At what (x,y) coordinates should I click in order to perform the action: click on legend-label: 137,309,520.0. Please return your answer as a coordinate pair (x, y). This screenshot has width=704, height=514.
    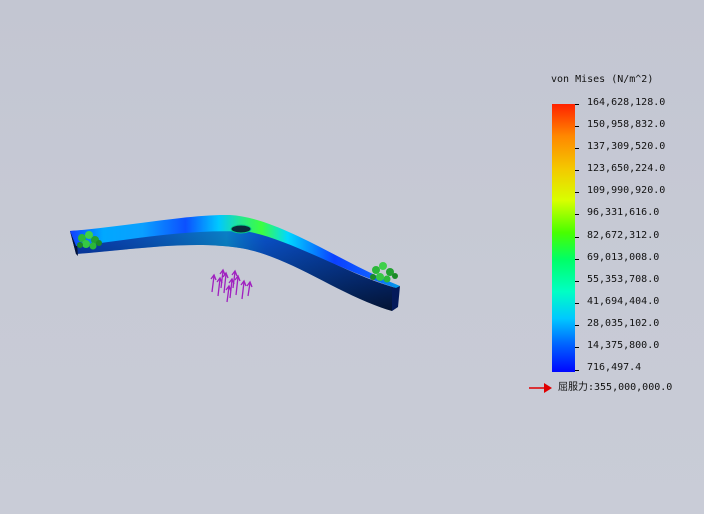
    Looking at the image, I should click on (626, 146).